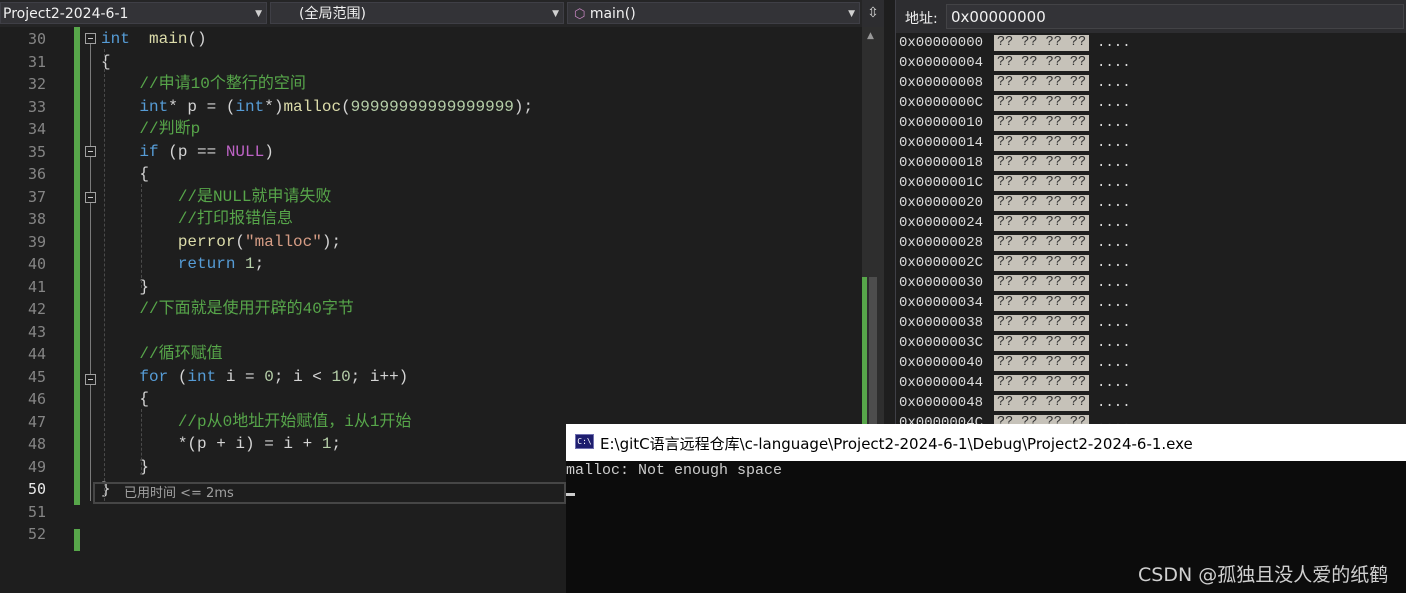 The height and width of the screenshot is (593, 1406). Describe the element at coordinates (336, 444) in the screenshot. I see `code-token: ;` at that location.